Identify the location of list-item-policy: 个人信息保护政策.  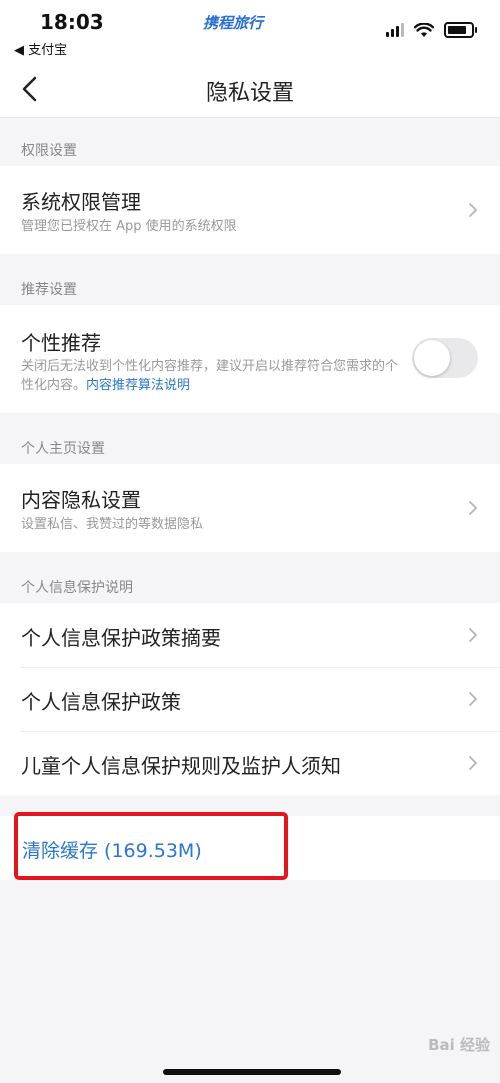
(250, 699).